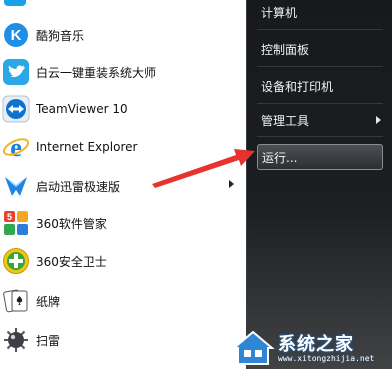  What do you see at coordinates (297, 86) in the screenshot?
I see `menu-item-label: 设备和打印机` at bounding box center [297, 86].